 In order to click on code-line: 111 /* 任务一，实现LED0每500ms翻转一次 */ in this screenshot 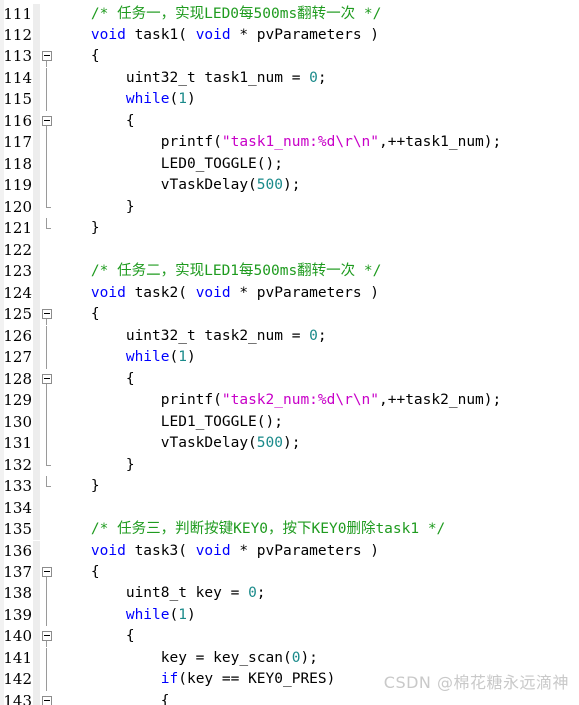, I will do `click(289, 14)`.